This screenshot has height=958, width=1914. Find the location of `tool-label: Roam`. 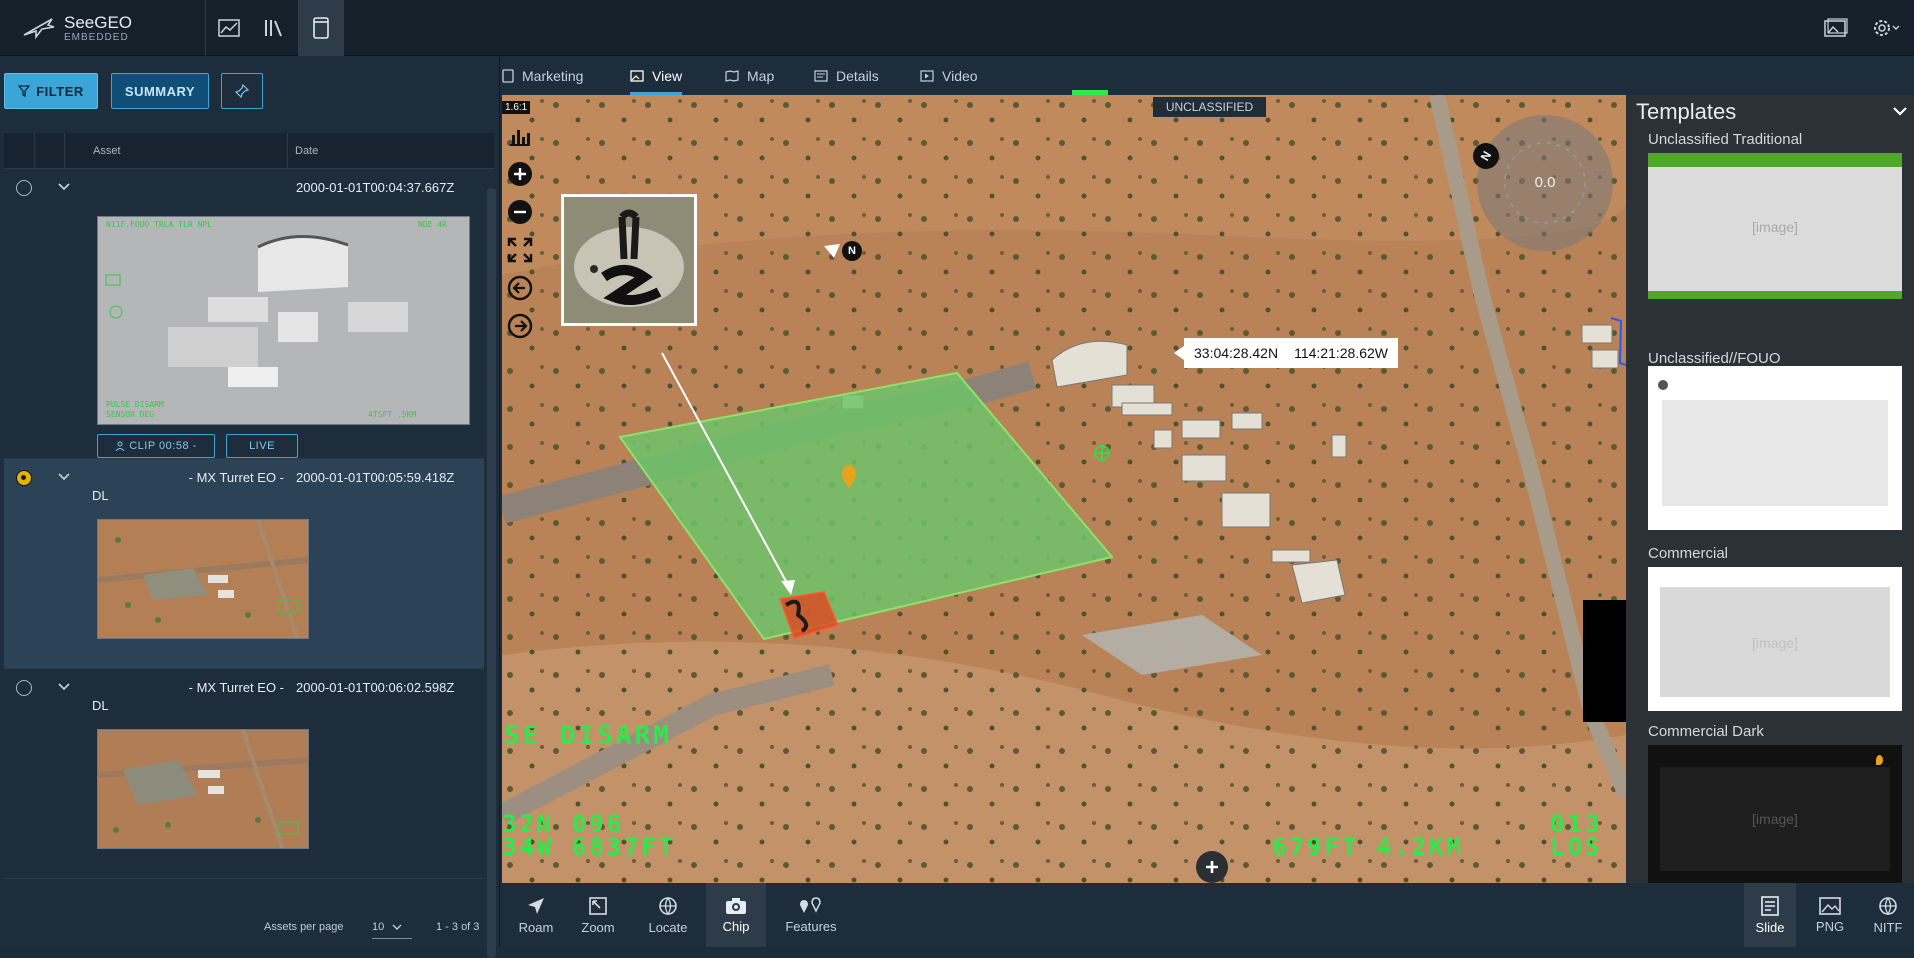

tool-label: Roam is located at coordinates (536, 927).